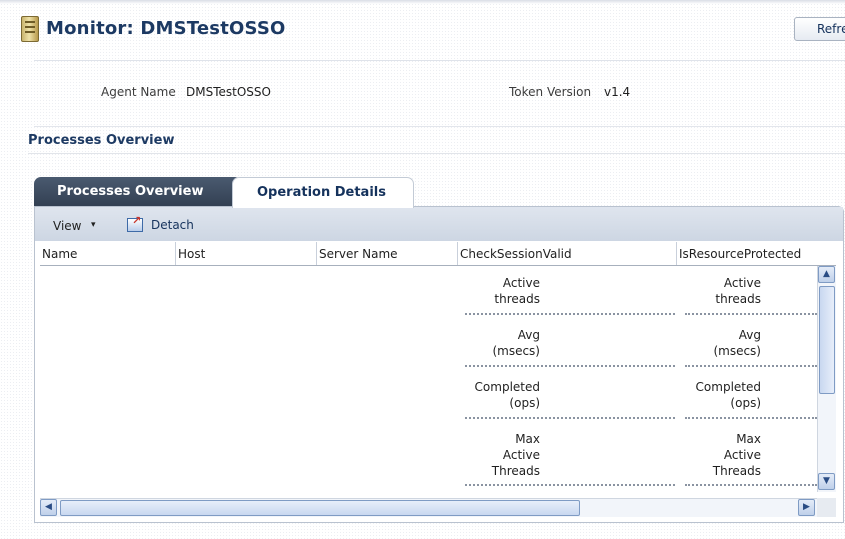  Describe the element at coordinates (138, 192) in the screenshot. I see `tab-processes-overview: Processes Overview` at that location.